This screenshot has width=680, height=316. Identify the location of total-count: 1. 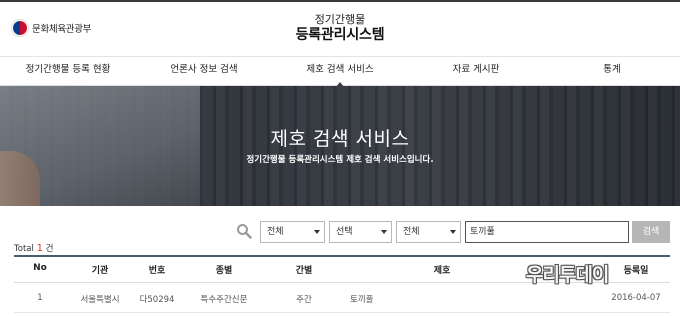
(39, 248).